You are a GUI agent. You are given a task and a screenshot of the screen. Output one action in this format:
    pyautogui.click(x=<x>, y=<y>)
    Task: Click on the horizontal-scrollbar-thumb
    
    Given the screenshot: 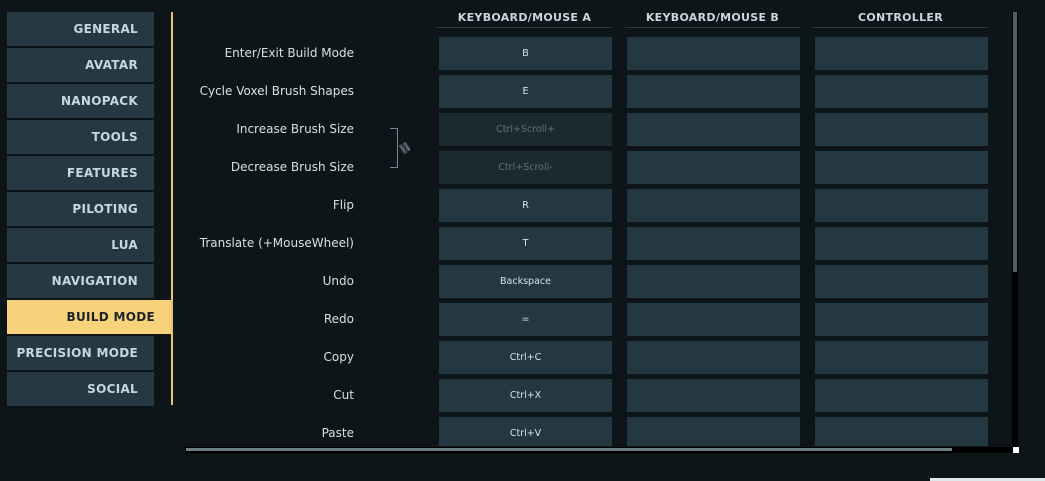 What is the action you would take?
    pyautogui.click(x=569, y=449)
    